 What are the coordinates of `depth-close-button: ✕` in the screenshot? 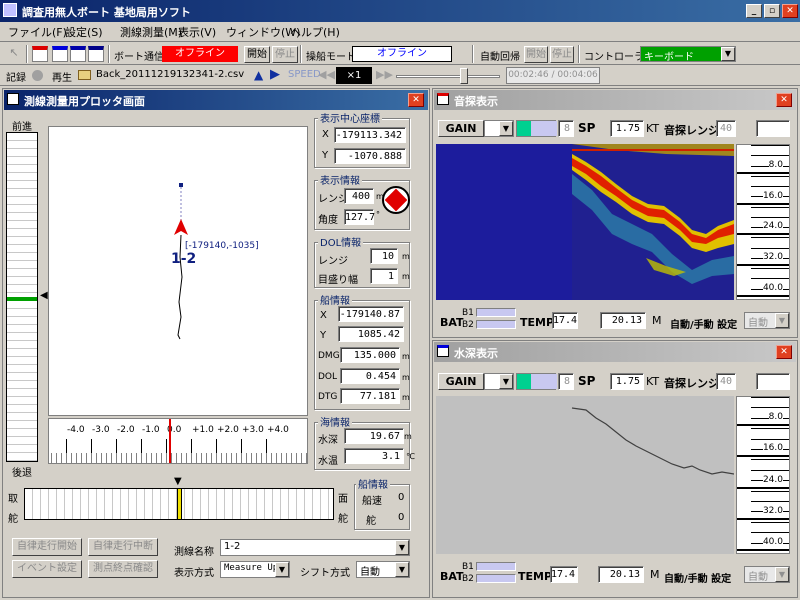 It's located at (784, 352).